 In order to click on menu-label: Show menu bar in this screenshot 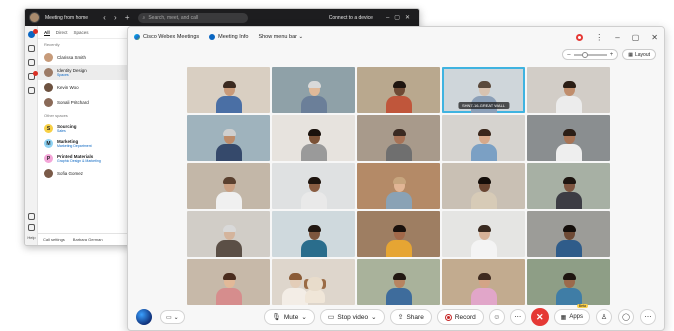, I will do `click(277, 37)`.